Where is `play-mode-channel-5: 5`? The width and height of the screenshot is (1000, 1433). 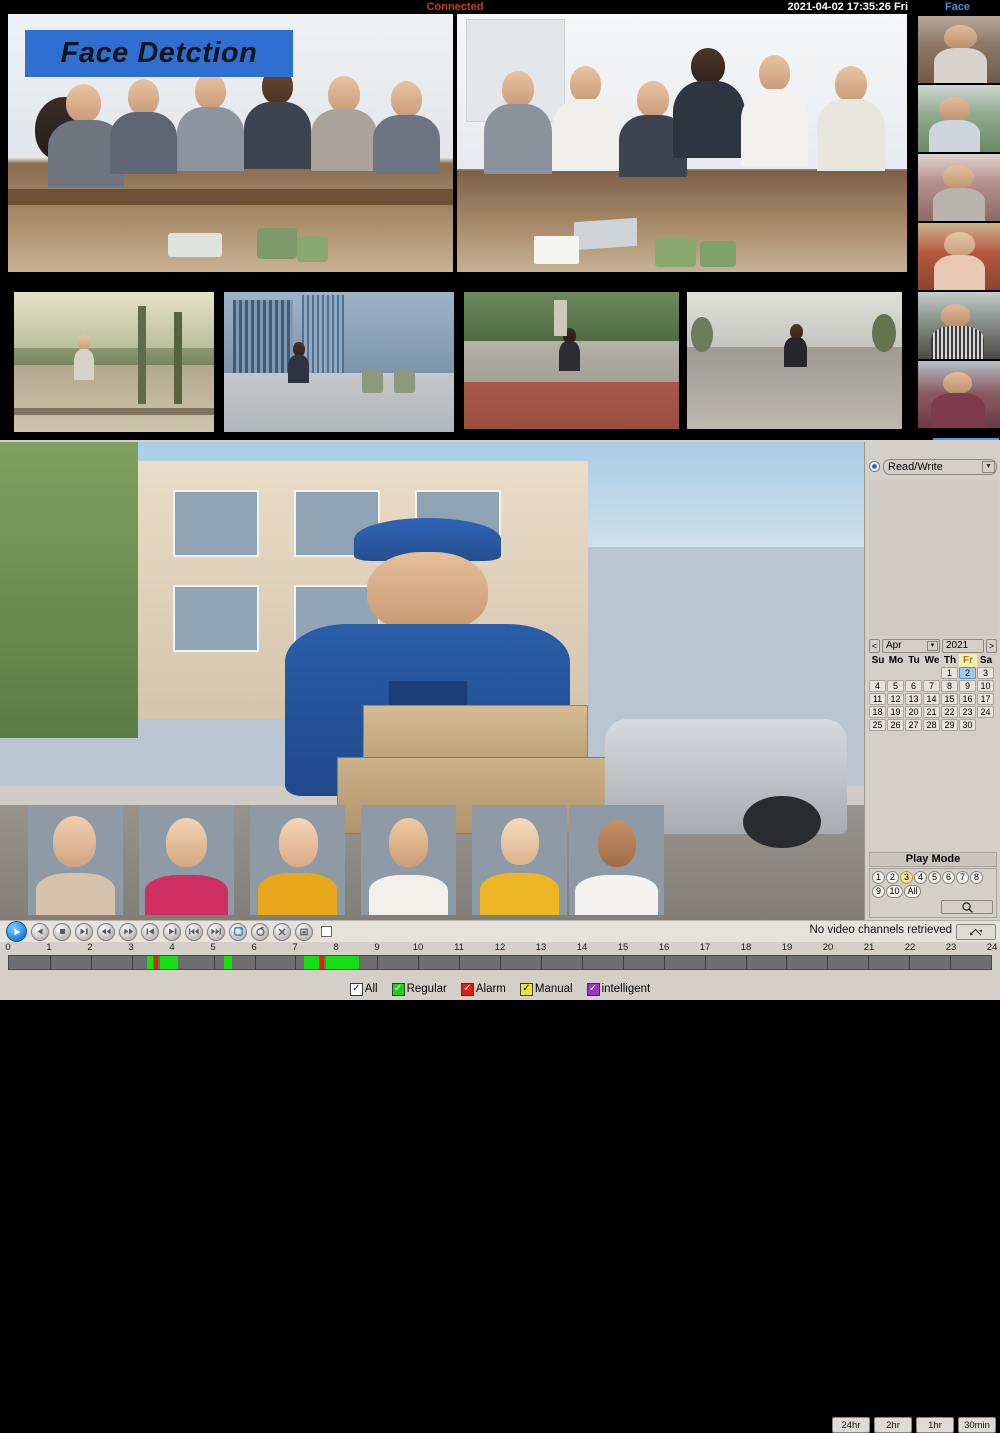
play-mode-channel-5: 5 is located at coordinates (934, 877).